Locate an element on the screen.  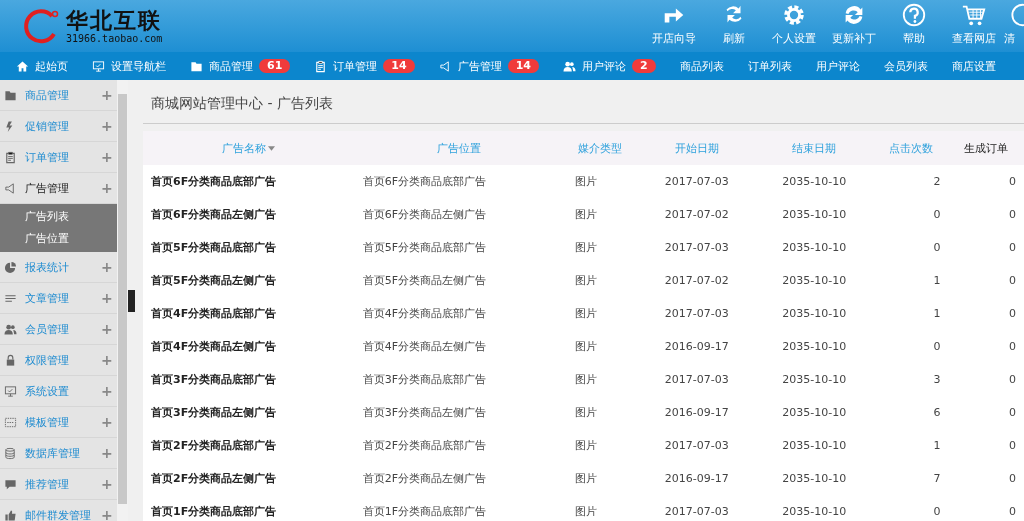
nav-link: 广告管理 14 is located at coordinates (488, 66).